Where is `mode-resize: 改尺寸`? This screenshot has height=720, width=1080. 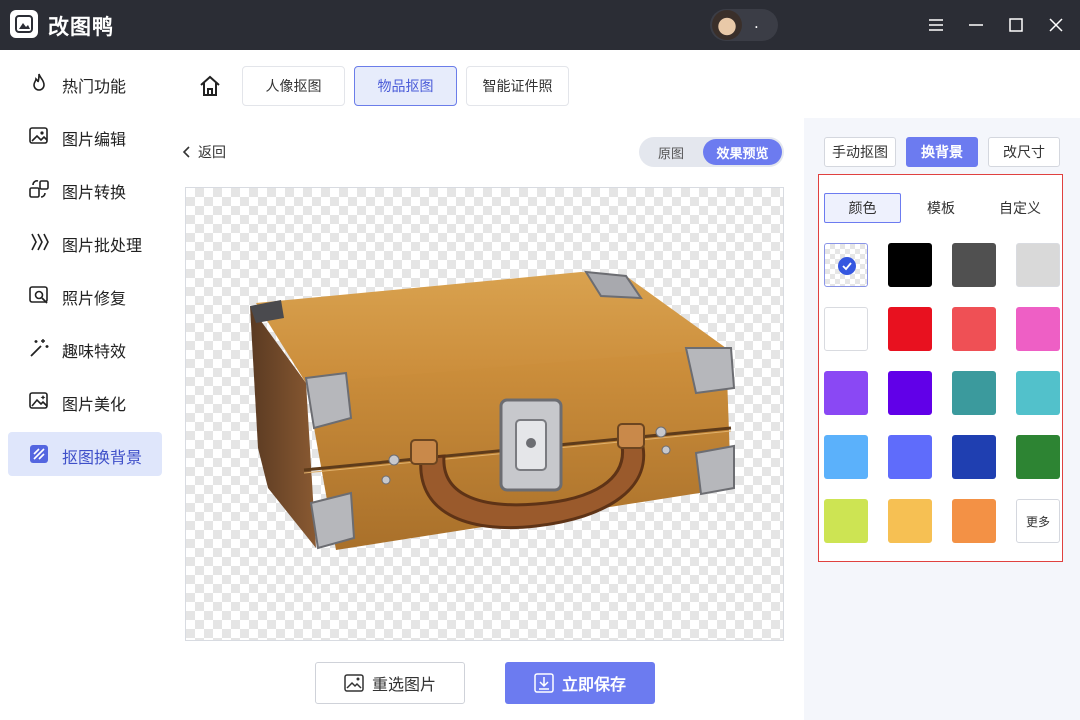 mode-resize: 改尺寸 is located at coordinates (1024, 152).